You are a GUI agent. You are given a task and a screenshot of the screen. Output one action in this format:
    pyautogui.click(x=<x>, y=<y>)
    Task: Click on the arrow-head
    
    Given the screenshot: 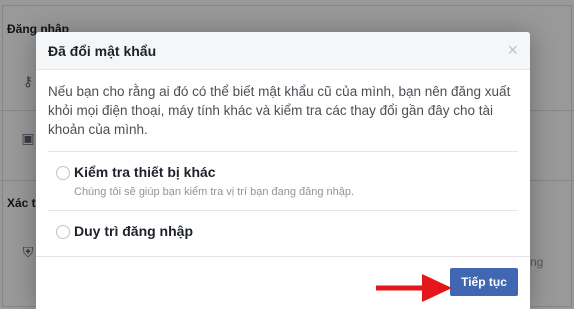 What is the action you would take?
    pyautogui.click(x=437, y=288)
    